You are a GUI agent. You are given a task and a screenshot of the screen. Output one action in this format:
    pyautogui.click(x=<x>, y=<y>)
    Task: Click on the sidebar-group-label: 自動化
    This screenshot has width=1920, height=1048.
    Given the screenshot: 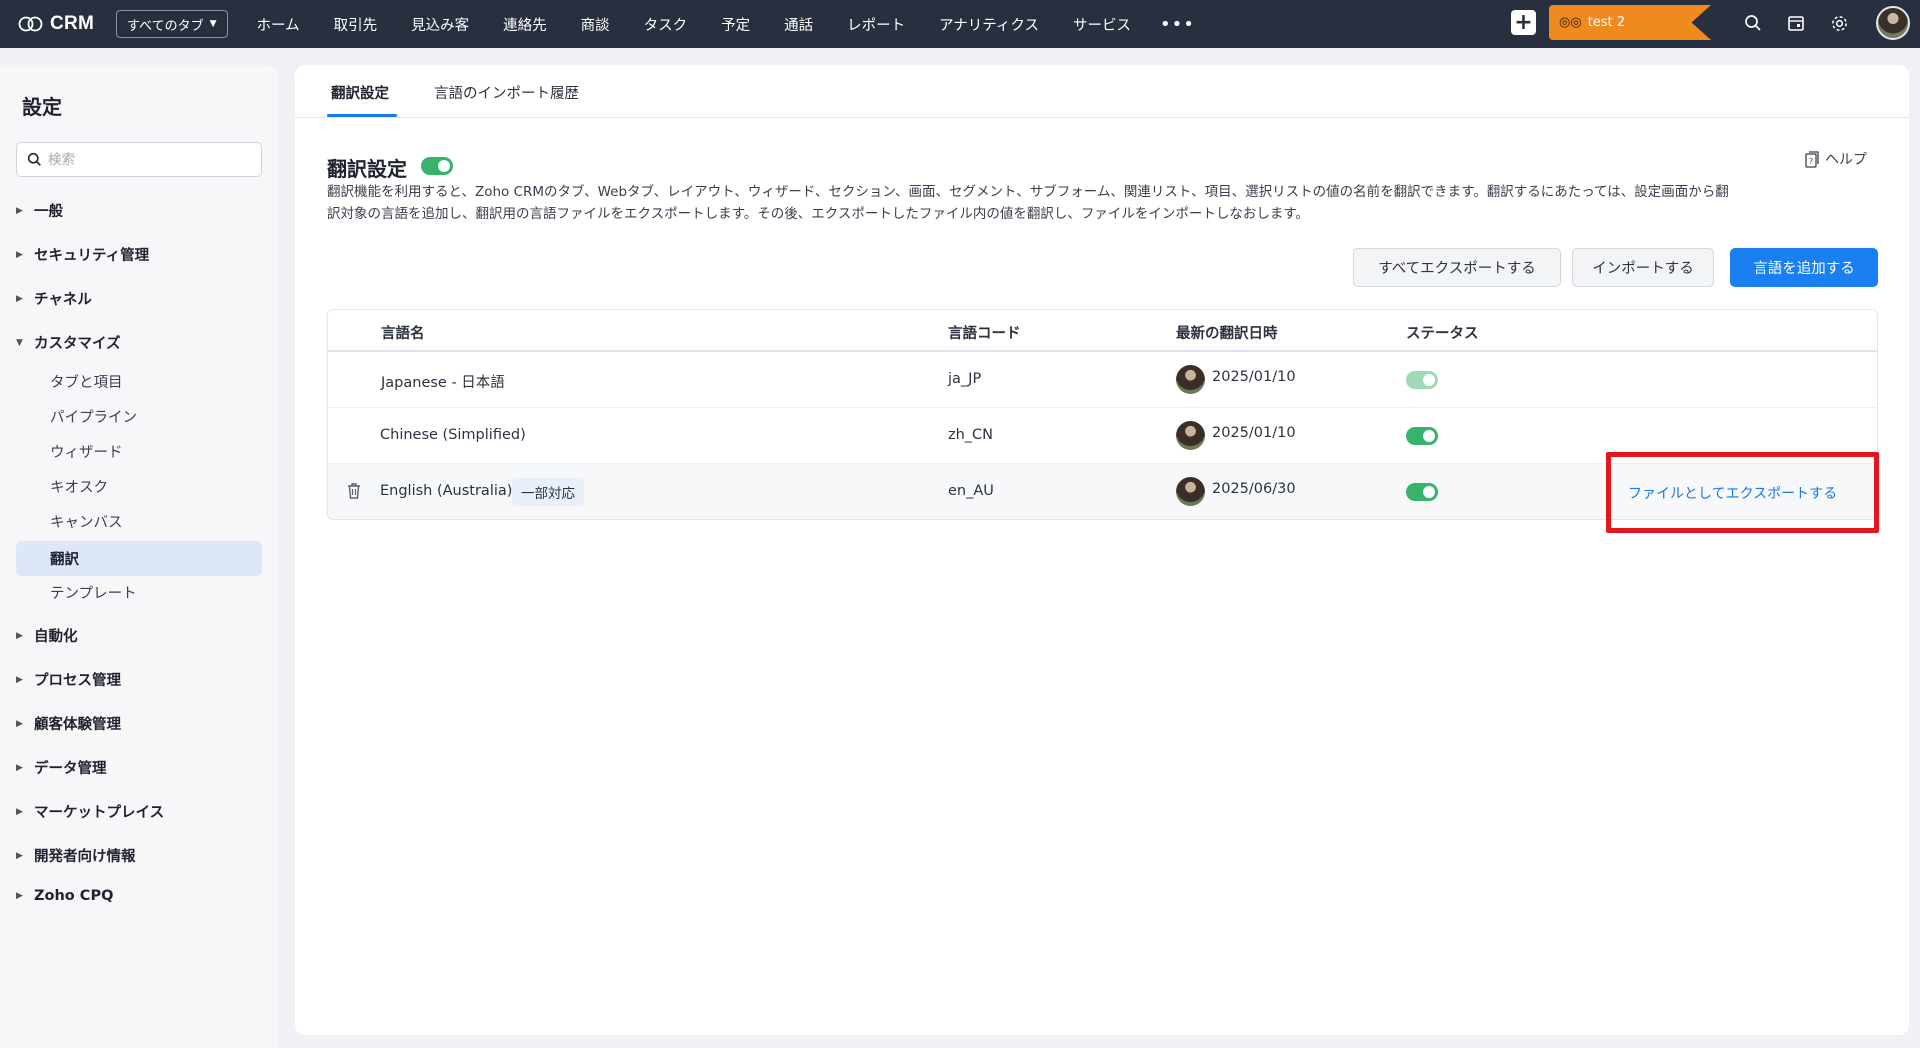 What is the action you would take?
    pyautogui.click(x=56, y=637)
    